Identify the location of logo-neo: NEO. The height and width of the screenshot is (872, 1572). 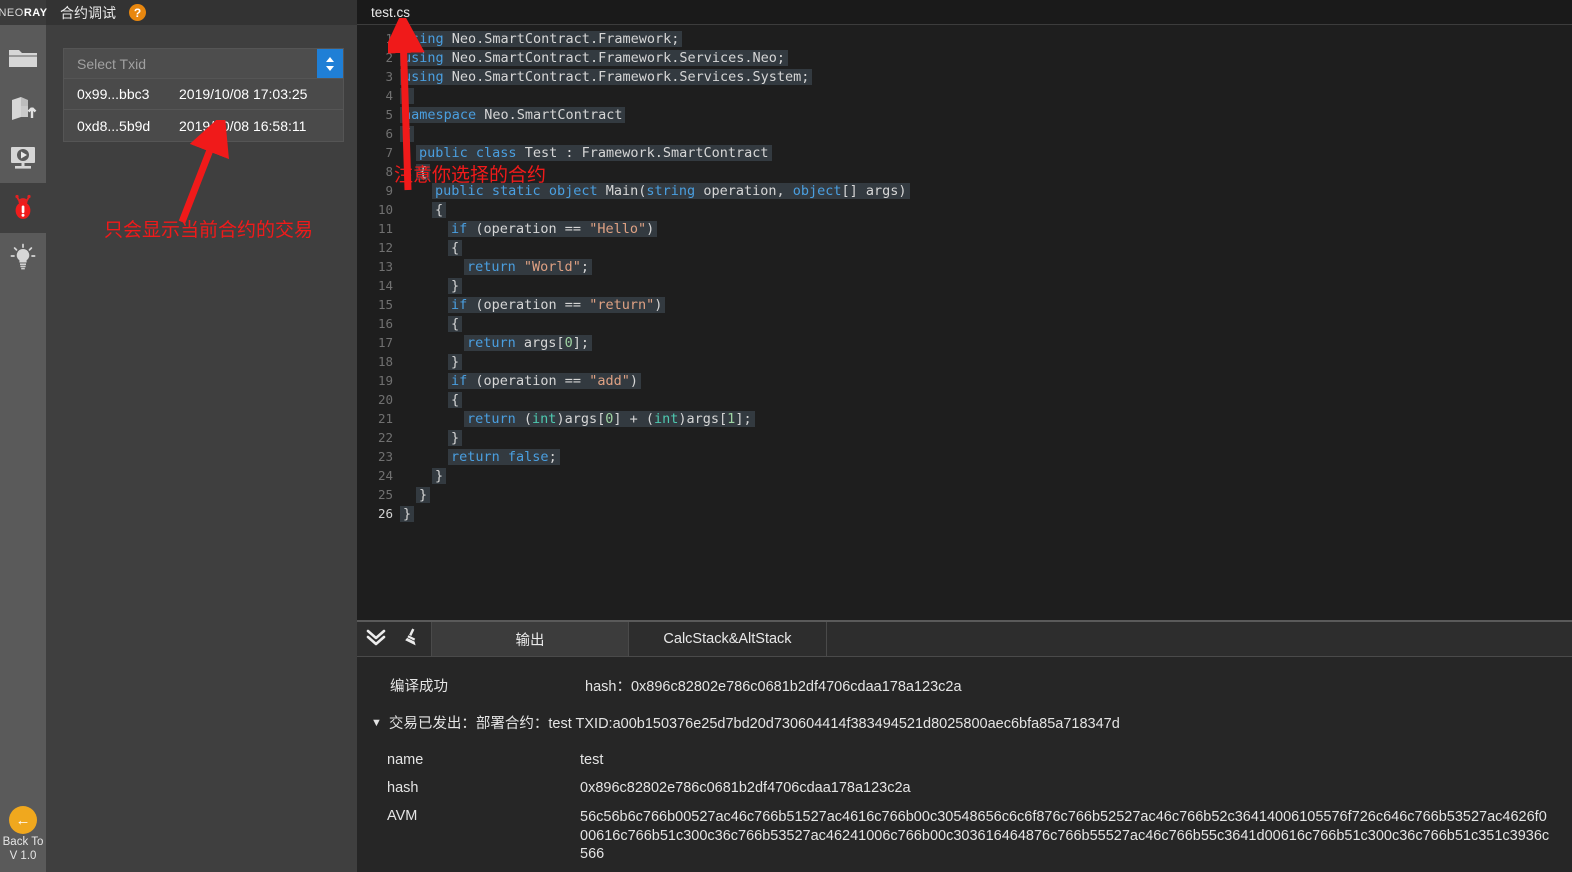
(12, 12).